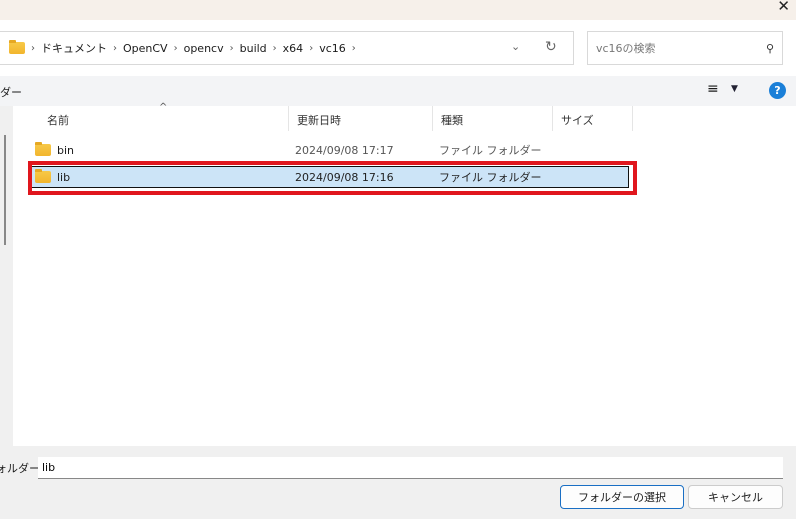 The height and width of the screenshot is (519, 796). I want to click on file-date: 2024/09/08 17:17, so click(344, 150).